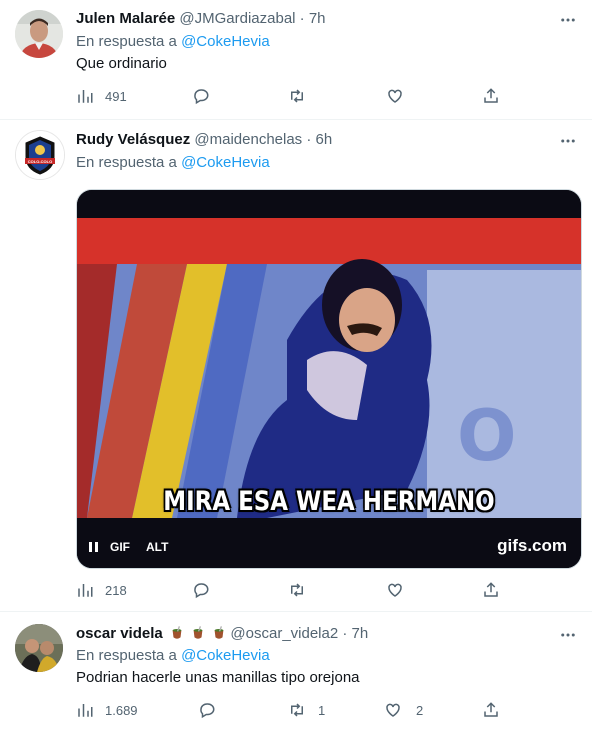  What do you see at coordinates (93, 547) in the screenshot?
I see `pause-icon` at bounding box center [93, 547].